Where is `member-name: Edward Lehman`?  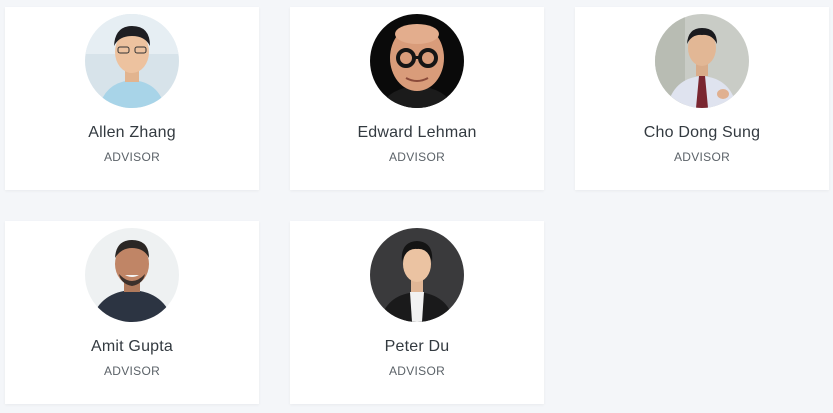
member-name: Edward Lehman is located at coordinates (417, 132).